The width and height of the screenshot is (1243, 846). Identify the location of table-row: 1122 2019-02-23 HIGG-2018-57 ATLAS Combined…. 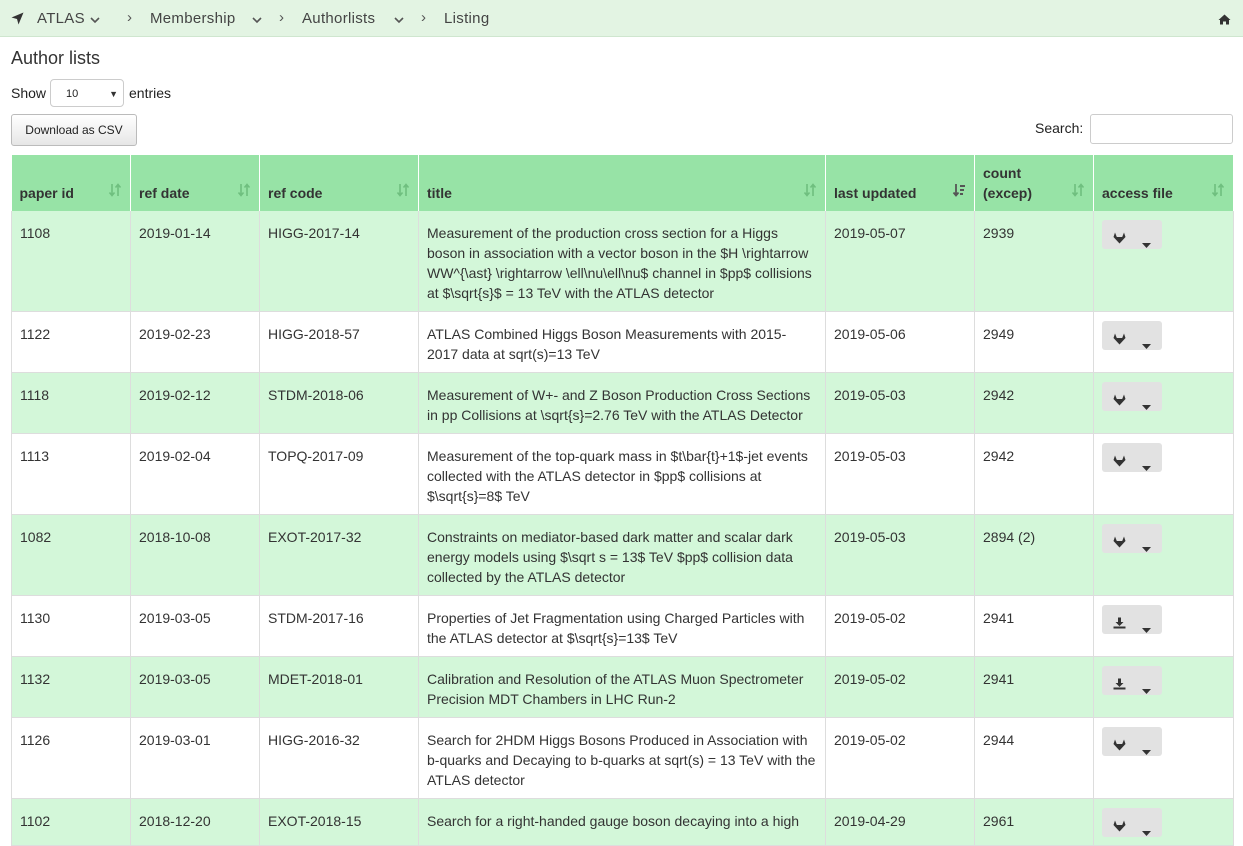
(622, 342).